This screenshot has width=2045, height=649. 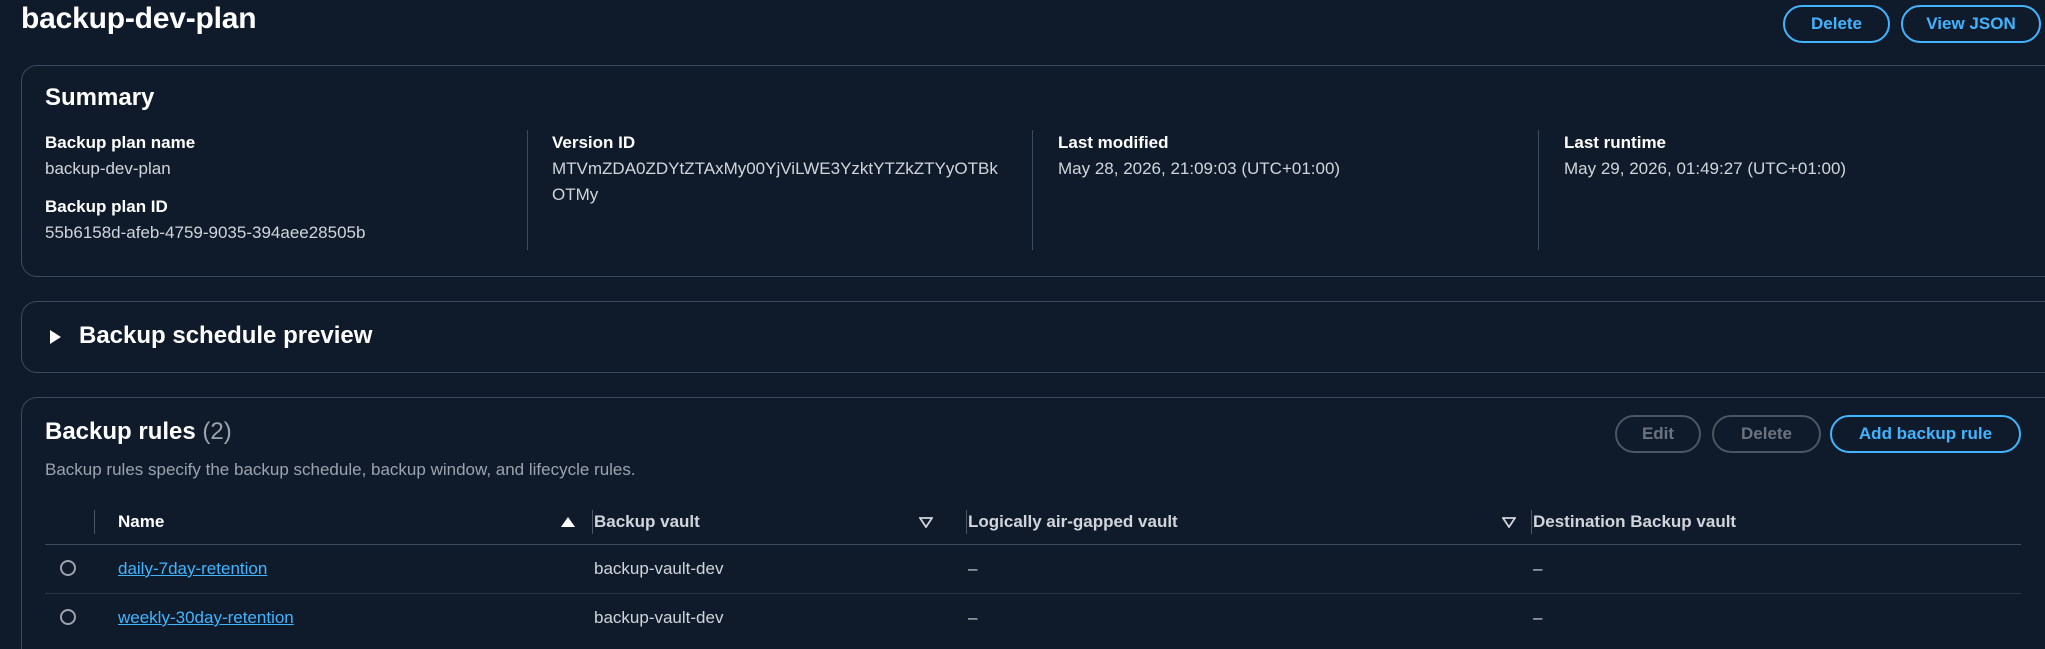 What do you see at coordinates (1634, 522) in the screenshot?
I see `column-header-destination: Destination Backup vault` at bounding box center [1634, 522].